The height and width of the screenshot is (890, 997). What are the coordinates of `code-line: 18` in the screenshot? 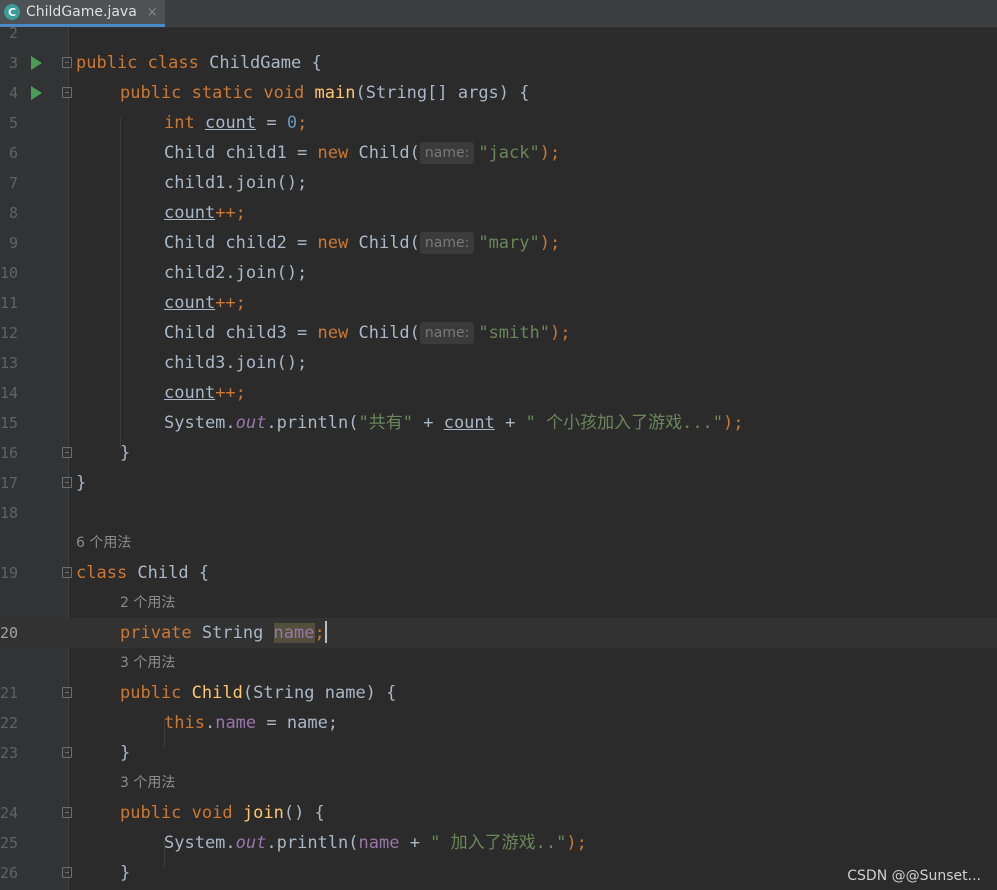 It's located at (498, 513).